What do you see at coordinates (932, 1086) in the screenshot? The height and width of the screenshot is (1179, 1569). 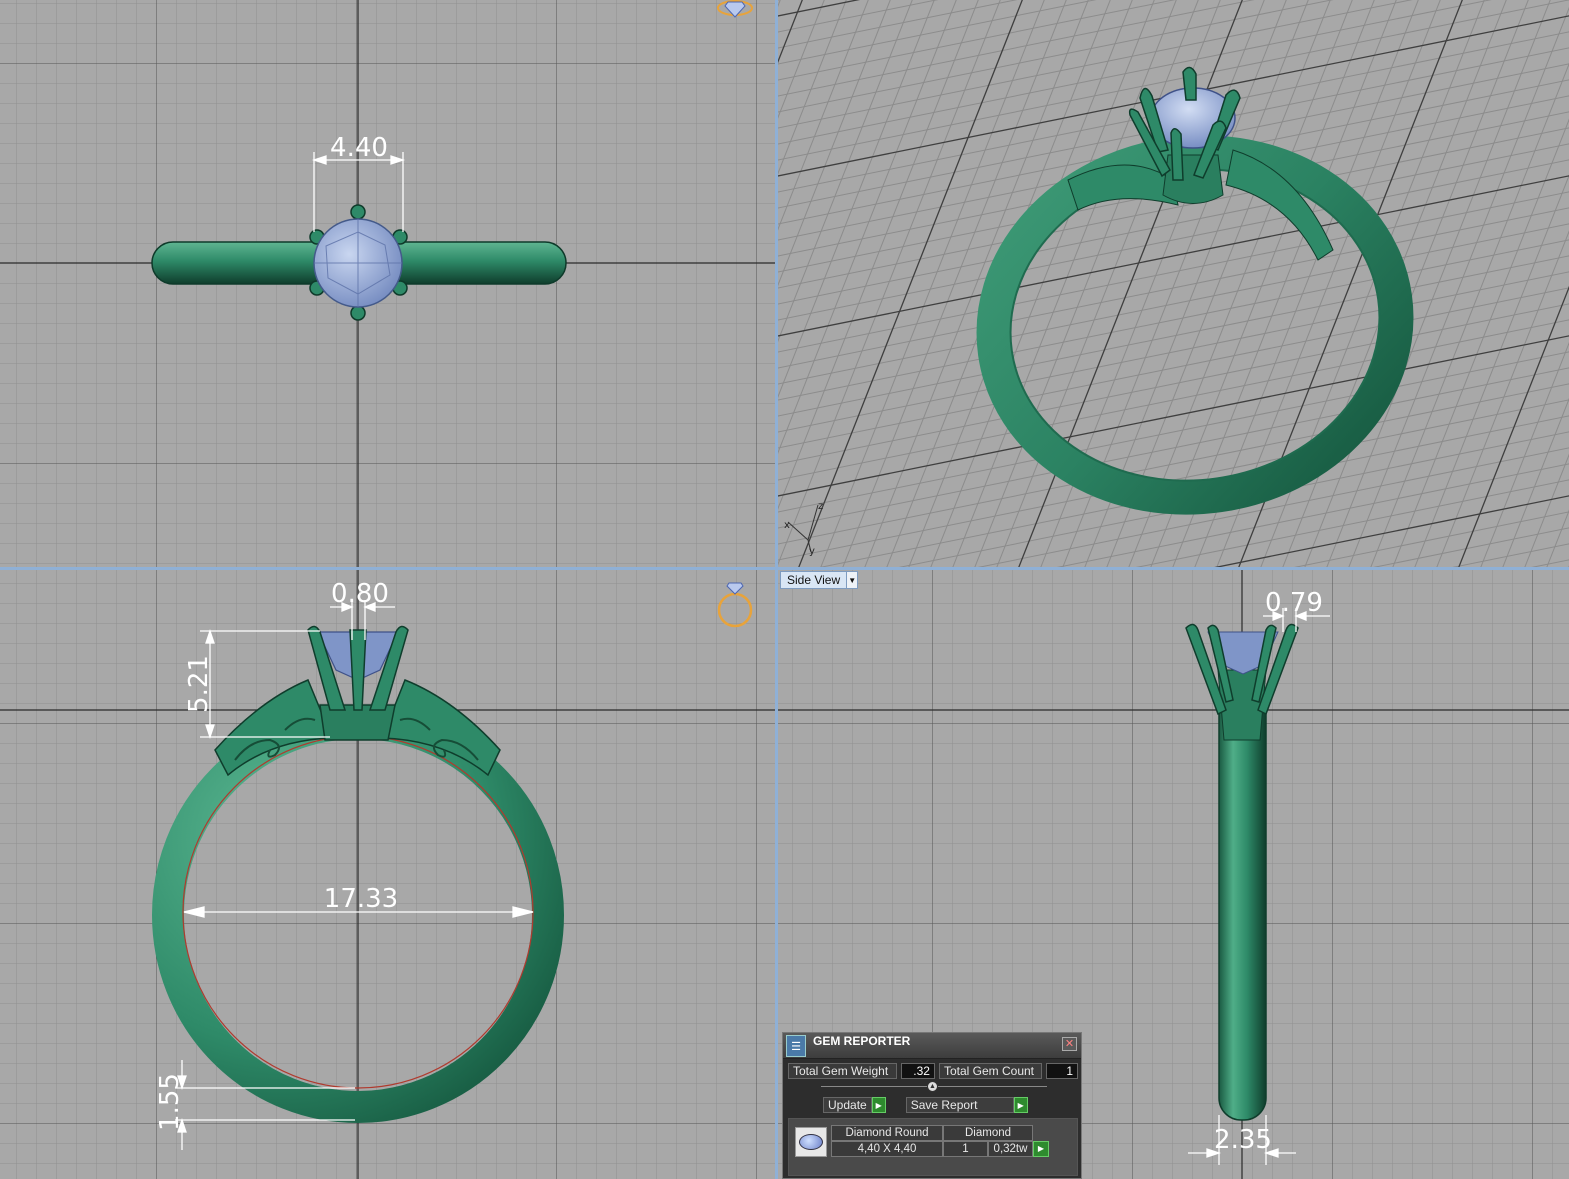 I see `slider-knob-icon: ▲` at bounding box center [932, 1086].